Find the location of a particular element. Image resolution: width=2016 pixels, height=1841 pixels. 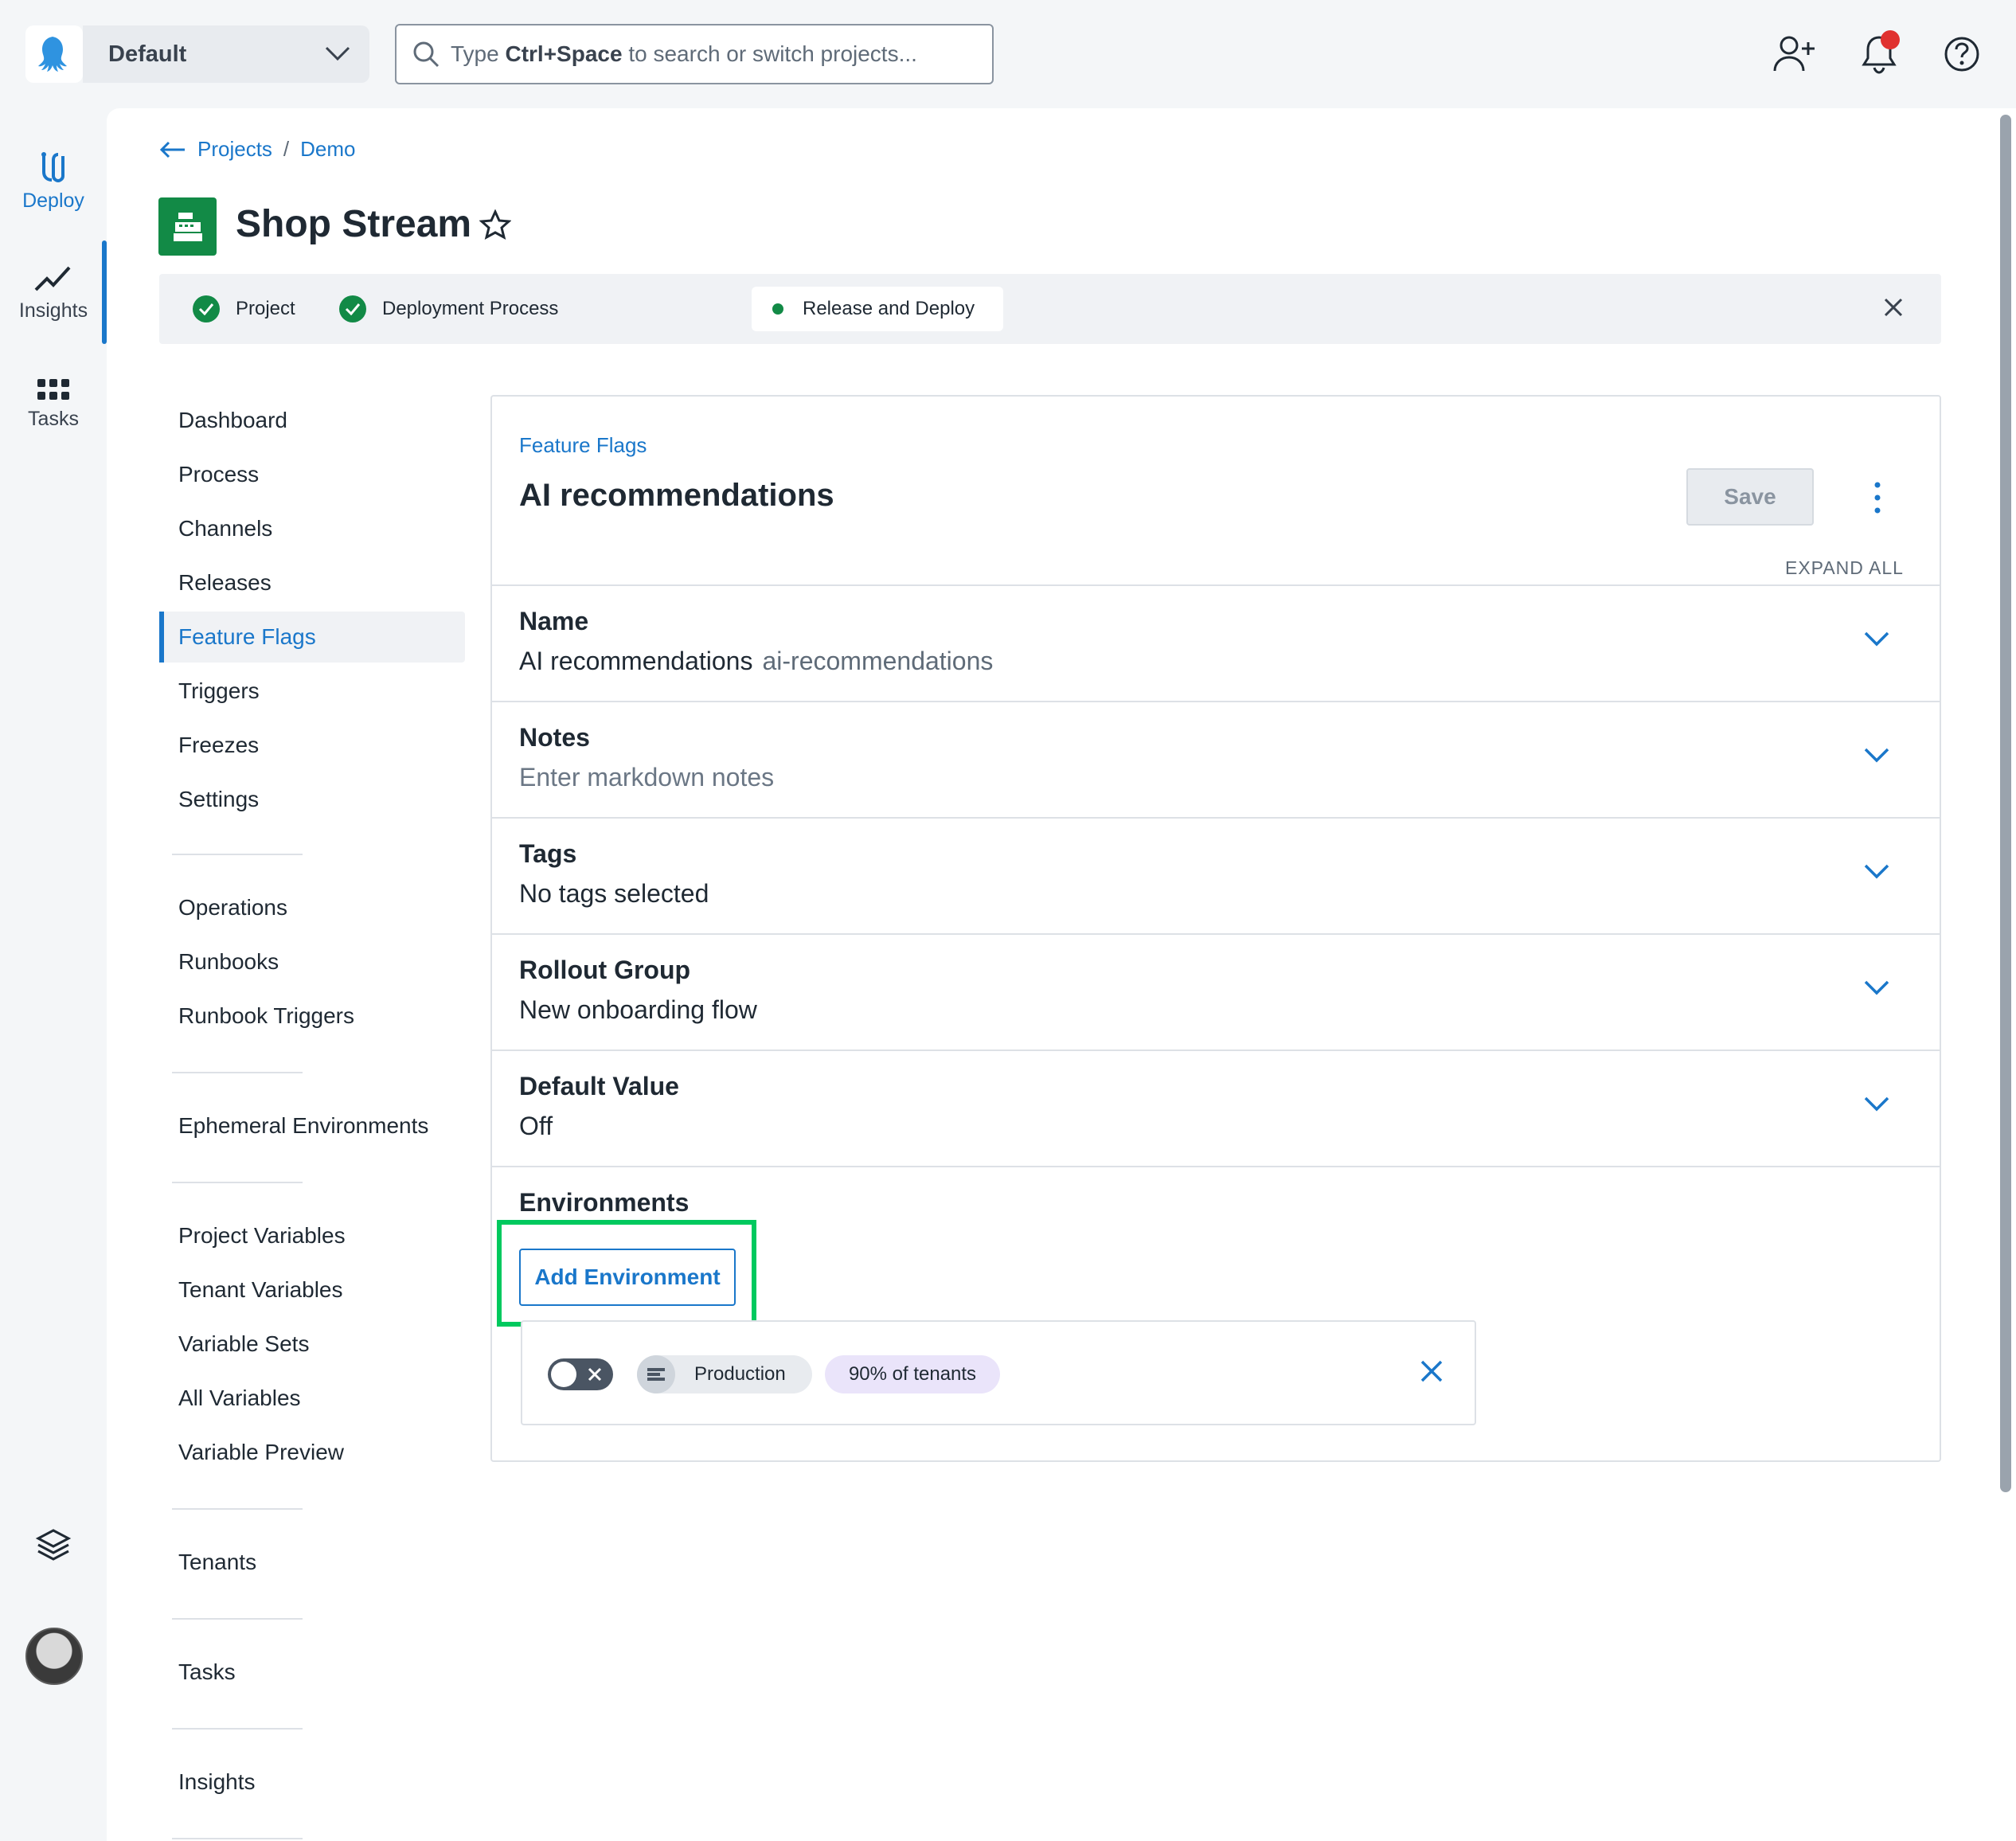

card-breadcrumb-feature-flags: Feature Flags is located at coordinates (583, 445).